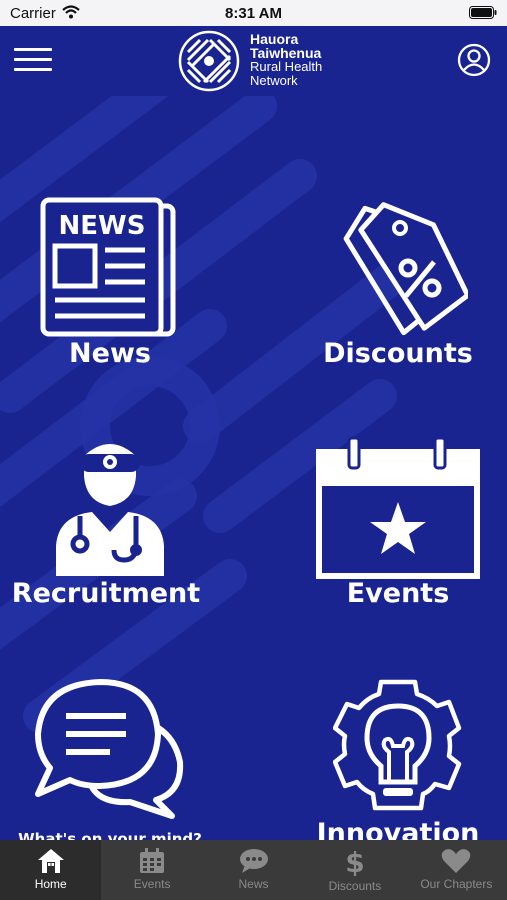 This screenshot has width=507, height=900. Describe the element at coordinates (102, 226) in the screenshot. I see `svg-text: NEWS` at that location.